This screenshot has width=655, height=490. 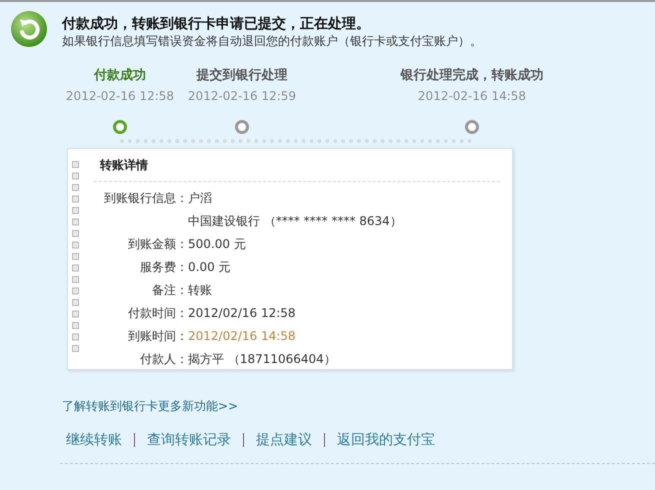 I want to click on field-label: 备注：, so click(x=169, y=290).